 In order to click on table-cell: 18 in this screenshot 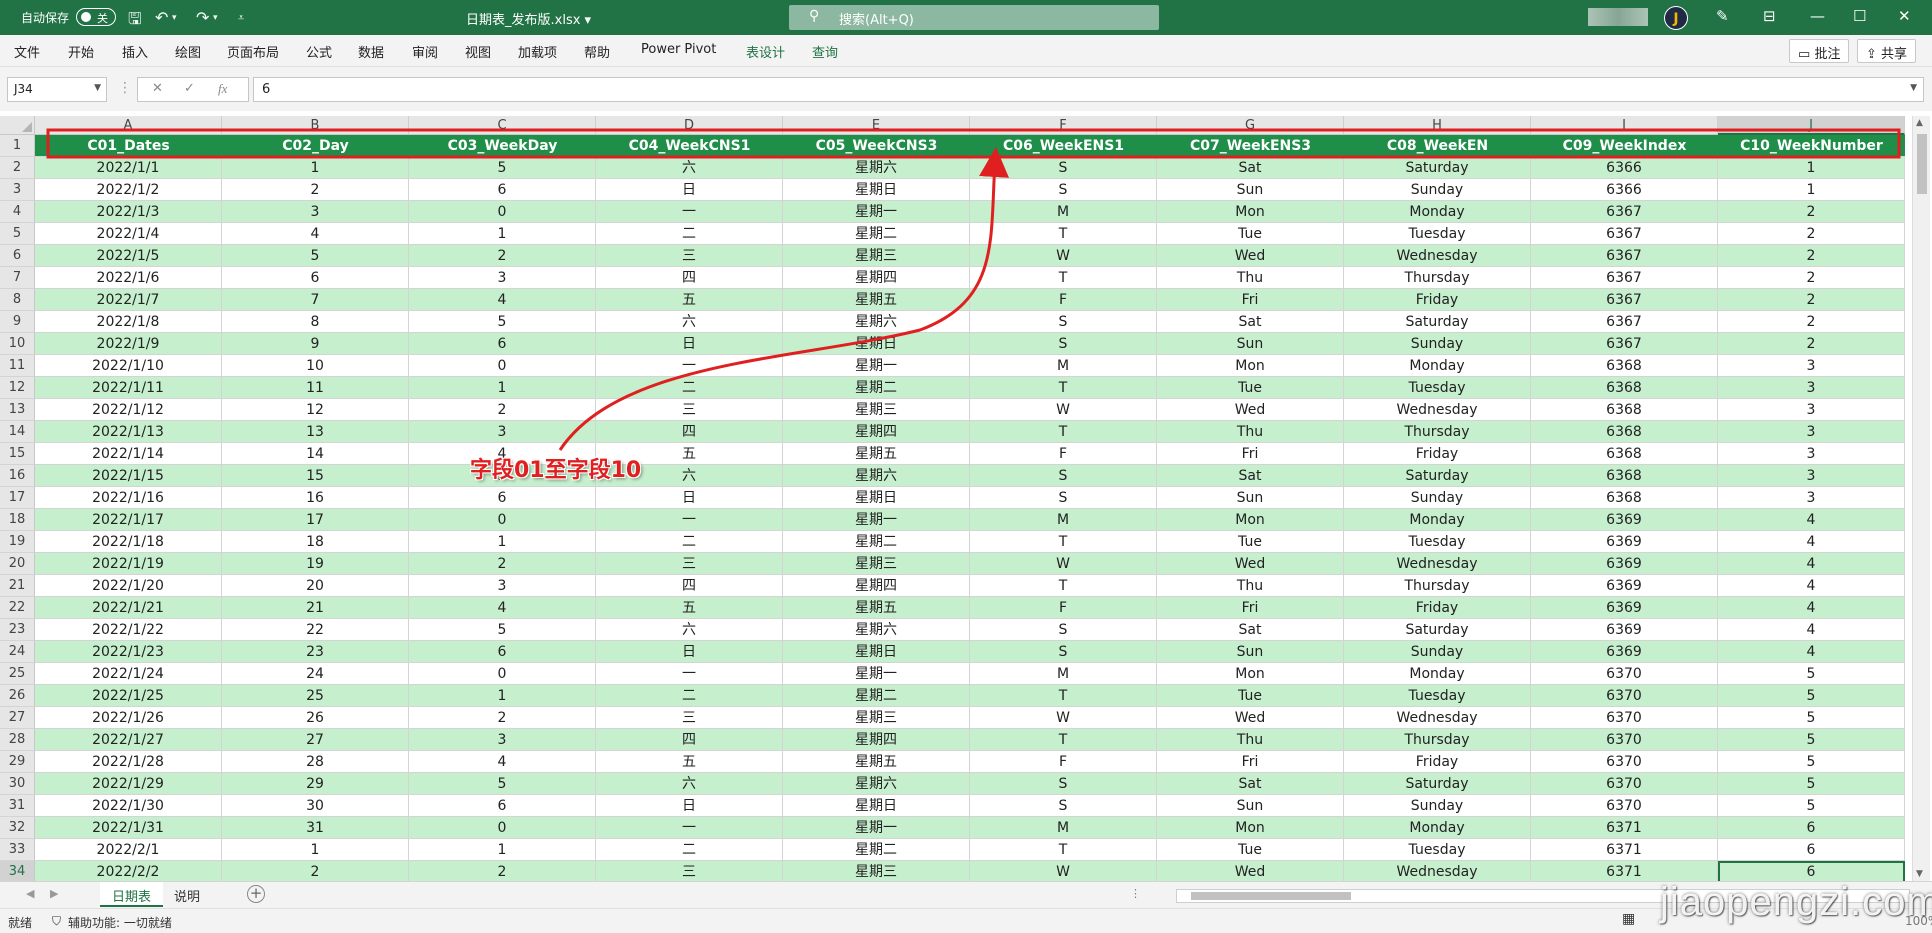, I will do `click(315, 542)`.